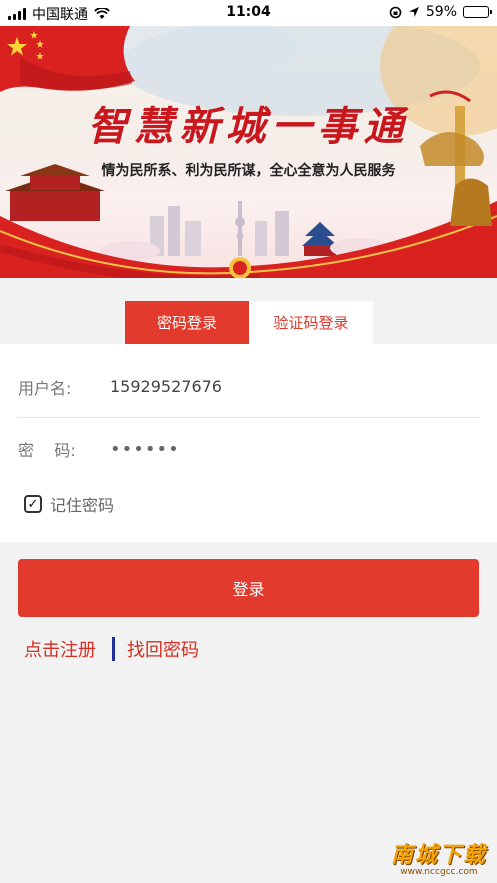 This screenshot has width=497, height=883. Describe the element at coordinates (47, 450) in the screenshot. I see `password-label: 密 码:` at that location.